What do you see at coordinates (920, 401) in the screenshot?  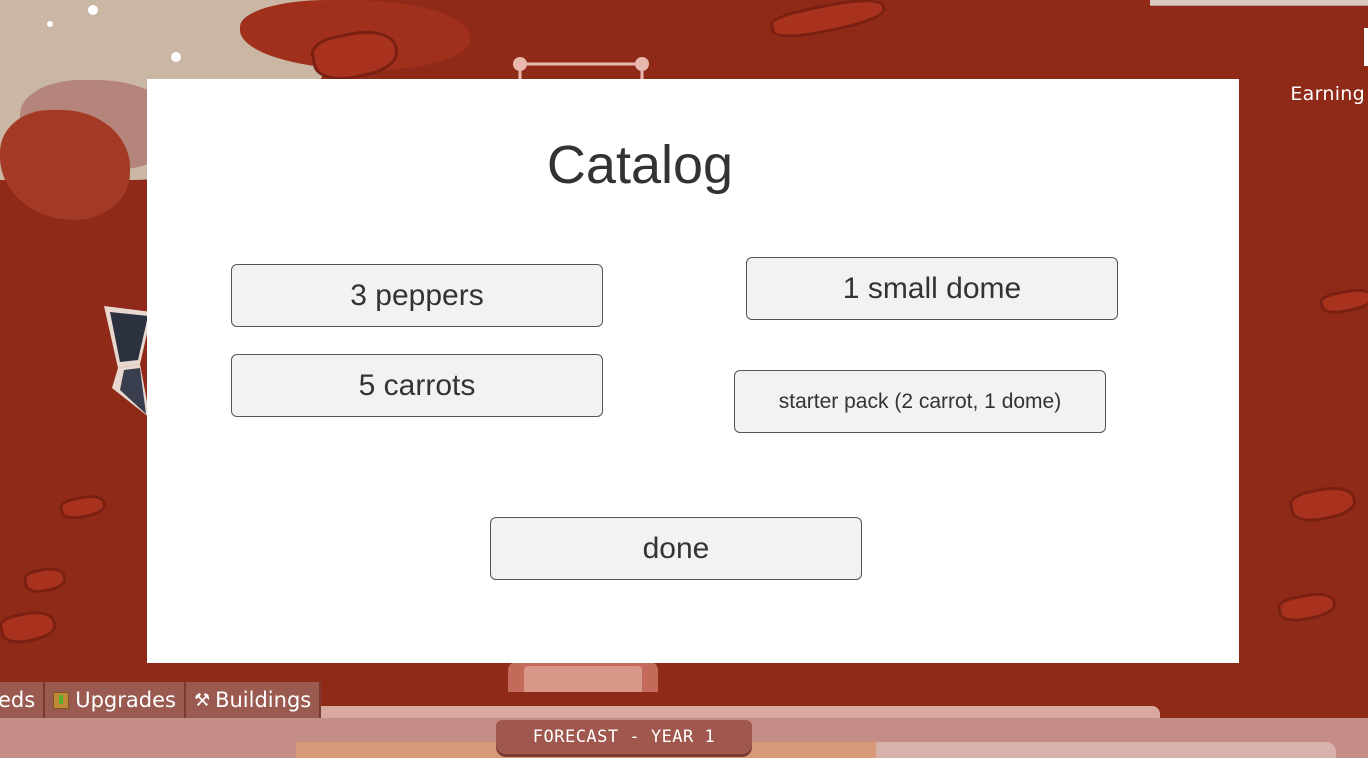 I see `buy-starter-pack-button: starter pack (2 carrot, 1 dome)` at bounding box center [920, 401].